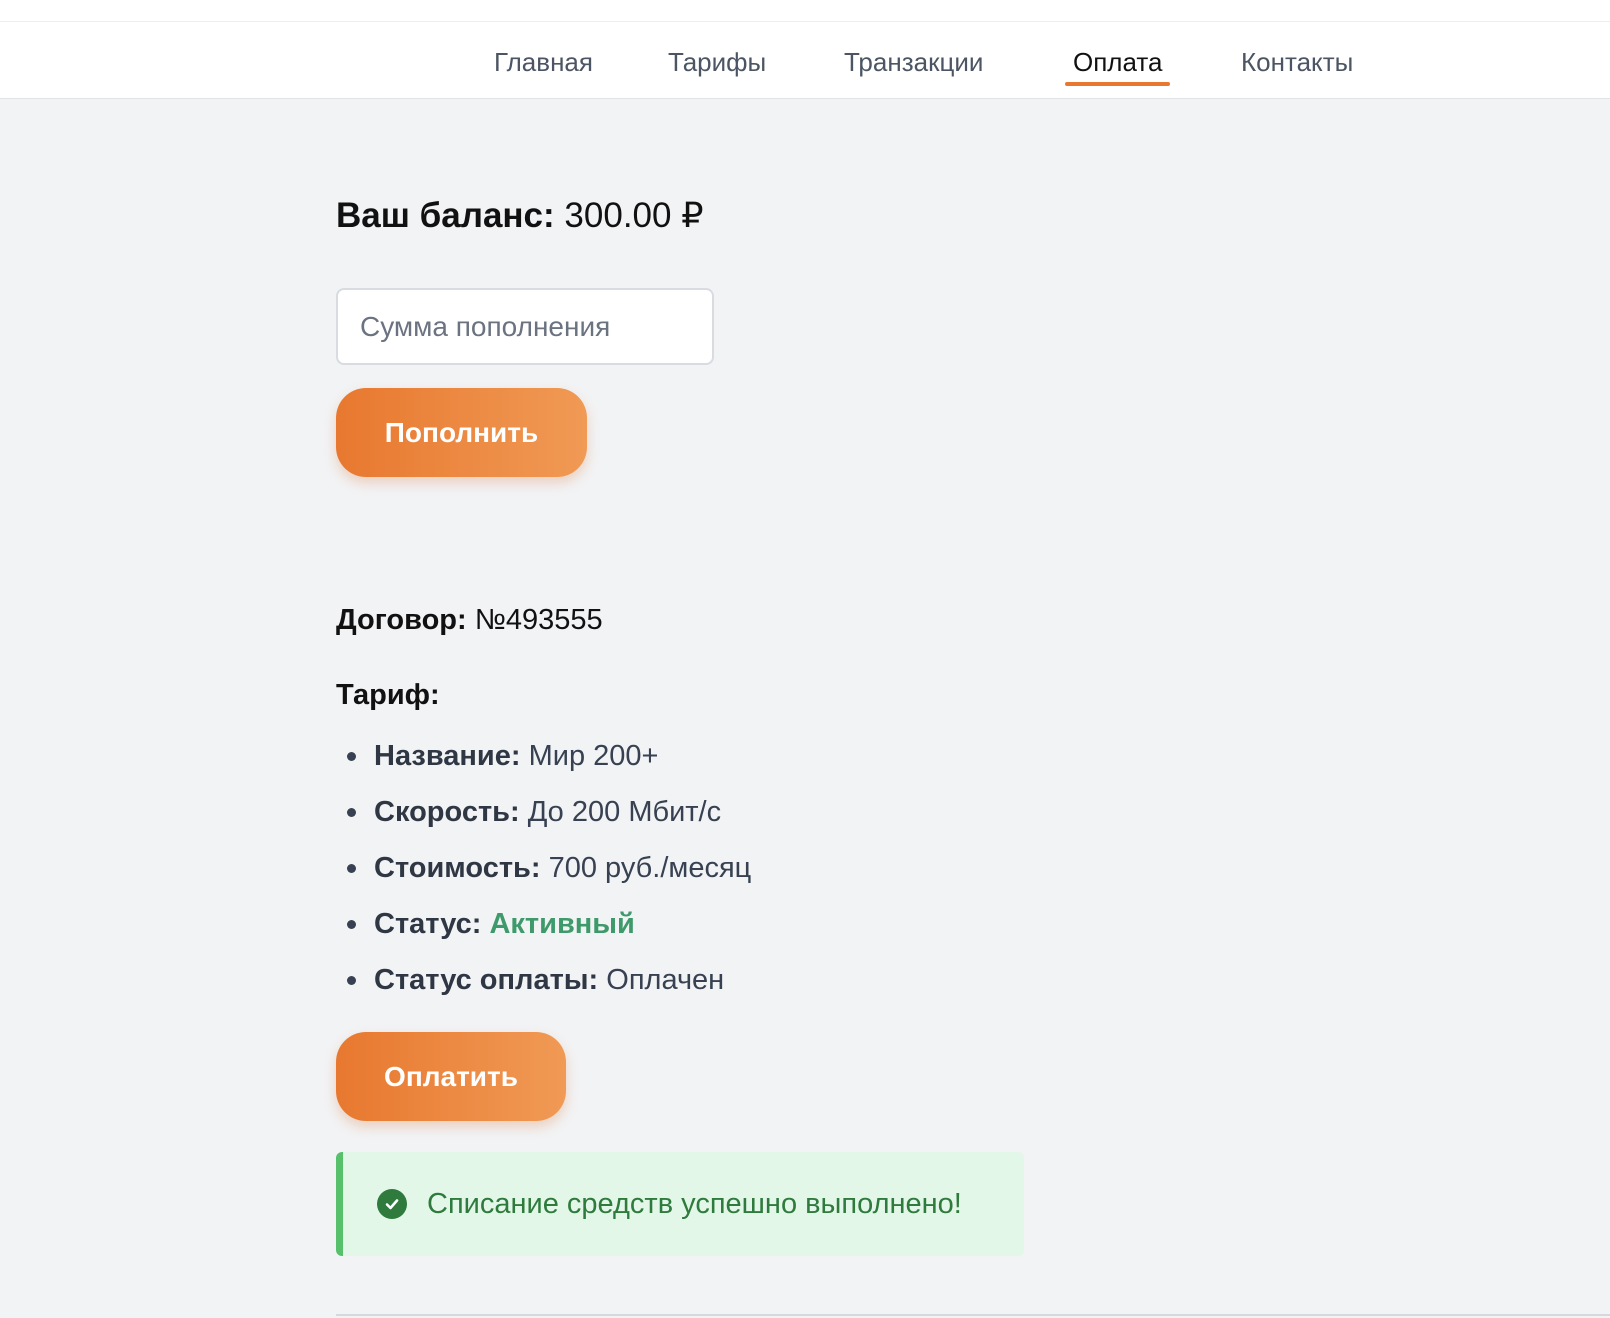 Image resolution: width=1610 pixels, height=1318 pixels. I want to click on tariff-name-item: Название: Мир 200+, so click(543, 764).